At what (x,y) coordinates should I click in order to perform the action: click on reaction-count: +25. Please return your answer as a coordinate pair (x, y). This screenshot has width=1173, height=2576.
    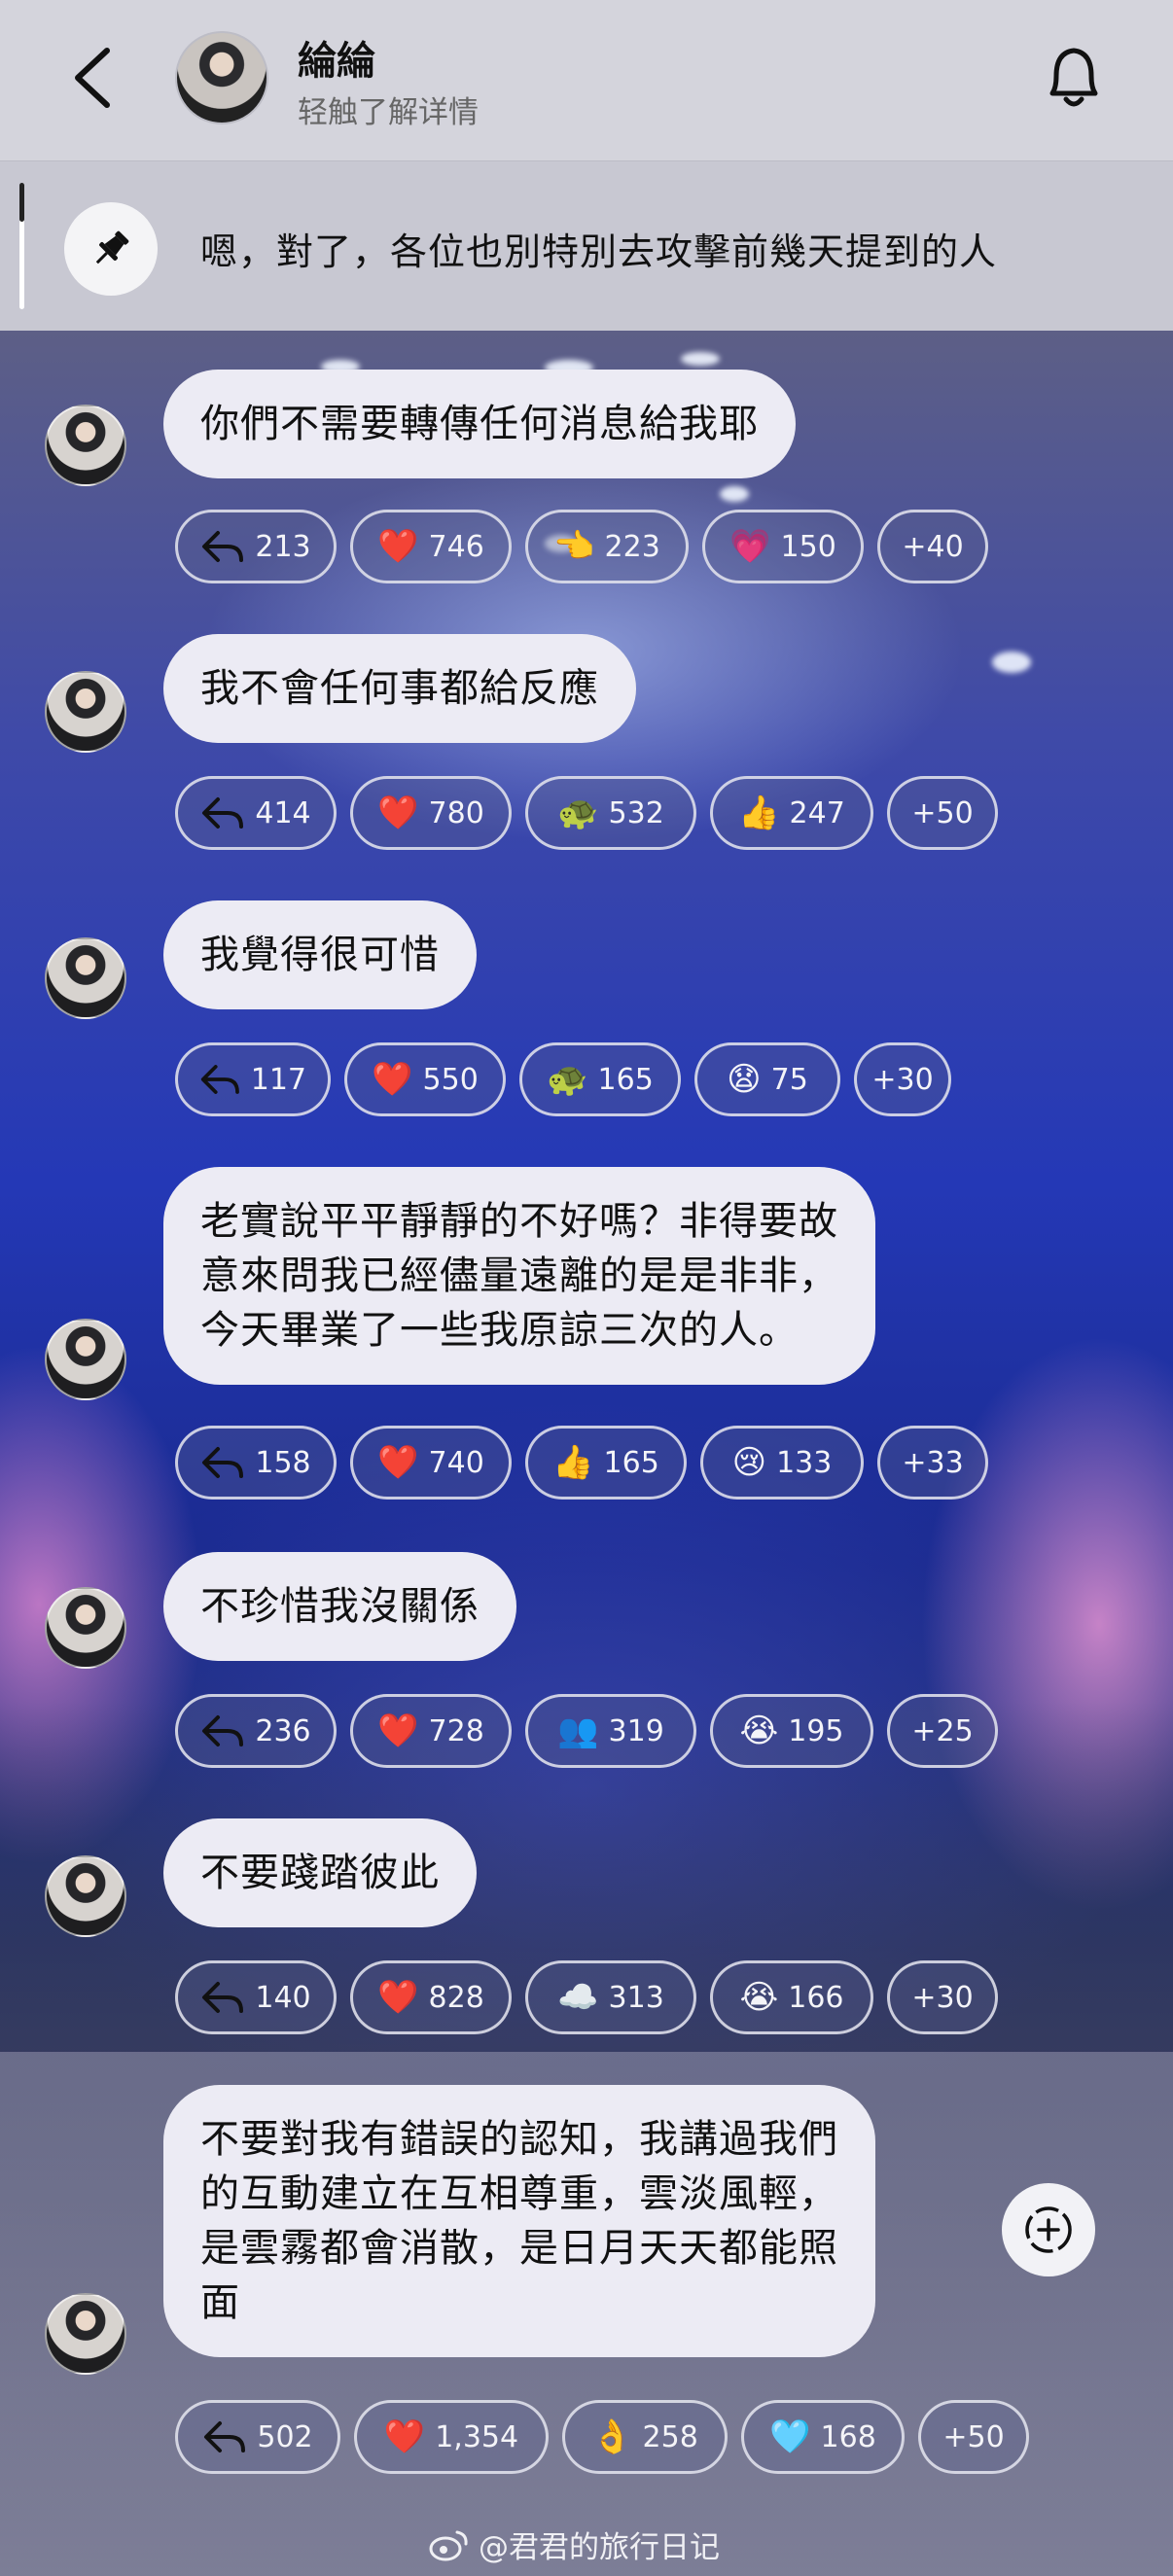
    Looking at the image, I should click on (942, 1731).